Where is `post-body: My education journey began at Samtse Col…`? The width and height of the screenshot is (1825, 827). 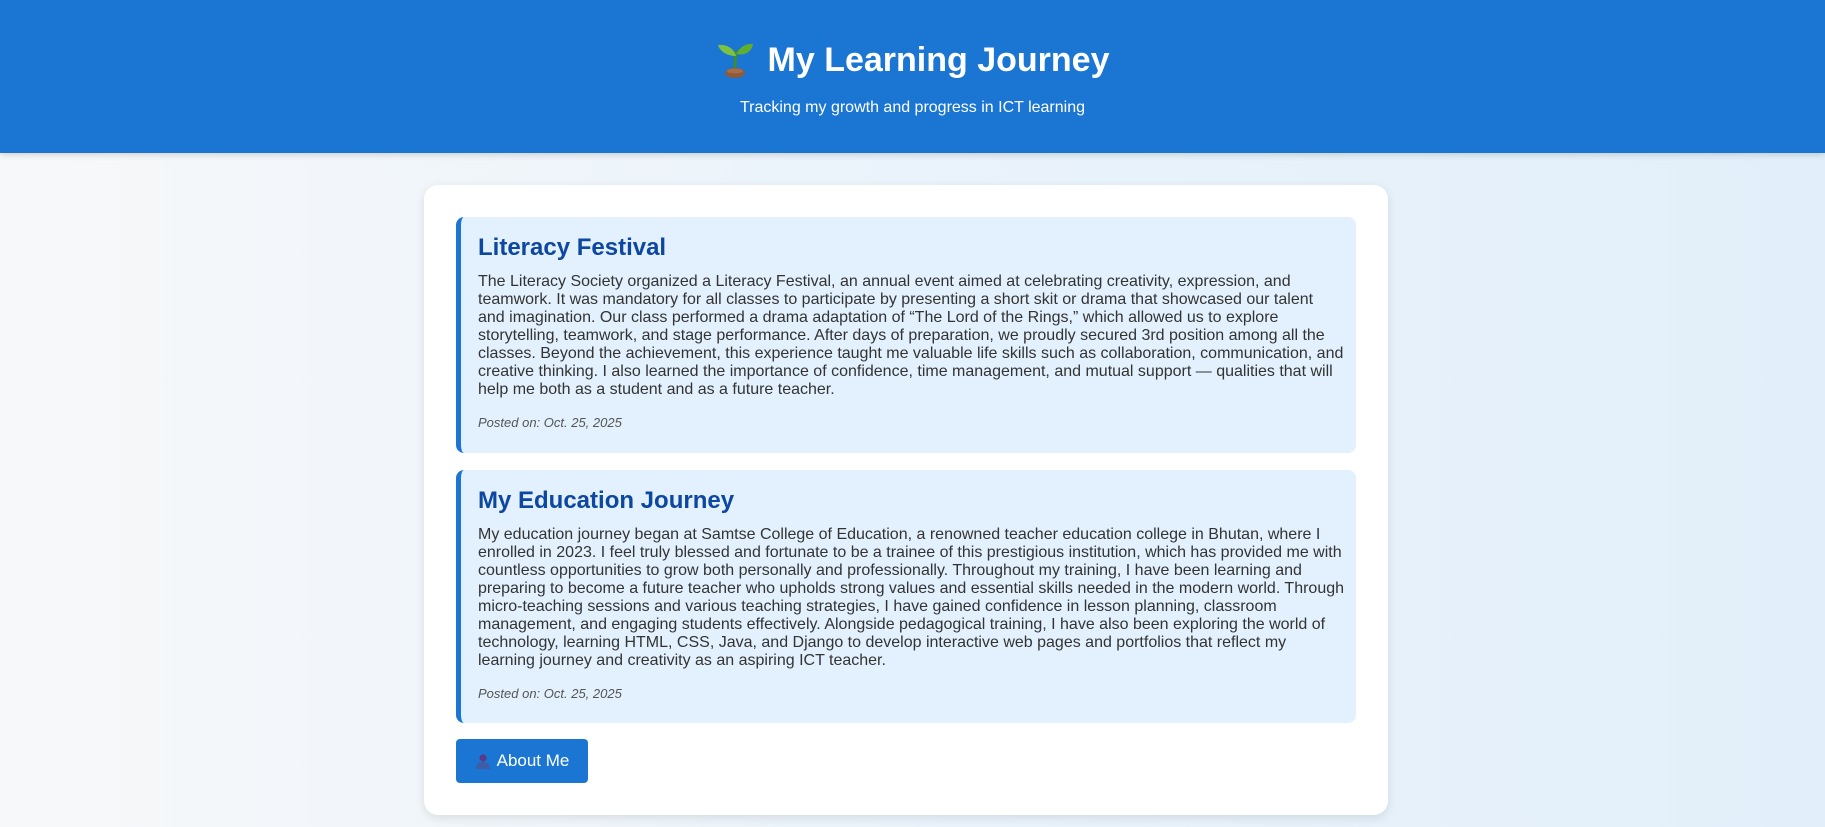 post-body: My education journey began at Samtse Col… is located at coordinates (911, 597).